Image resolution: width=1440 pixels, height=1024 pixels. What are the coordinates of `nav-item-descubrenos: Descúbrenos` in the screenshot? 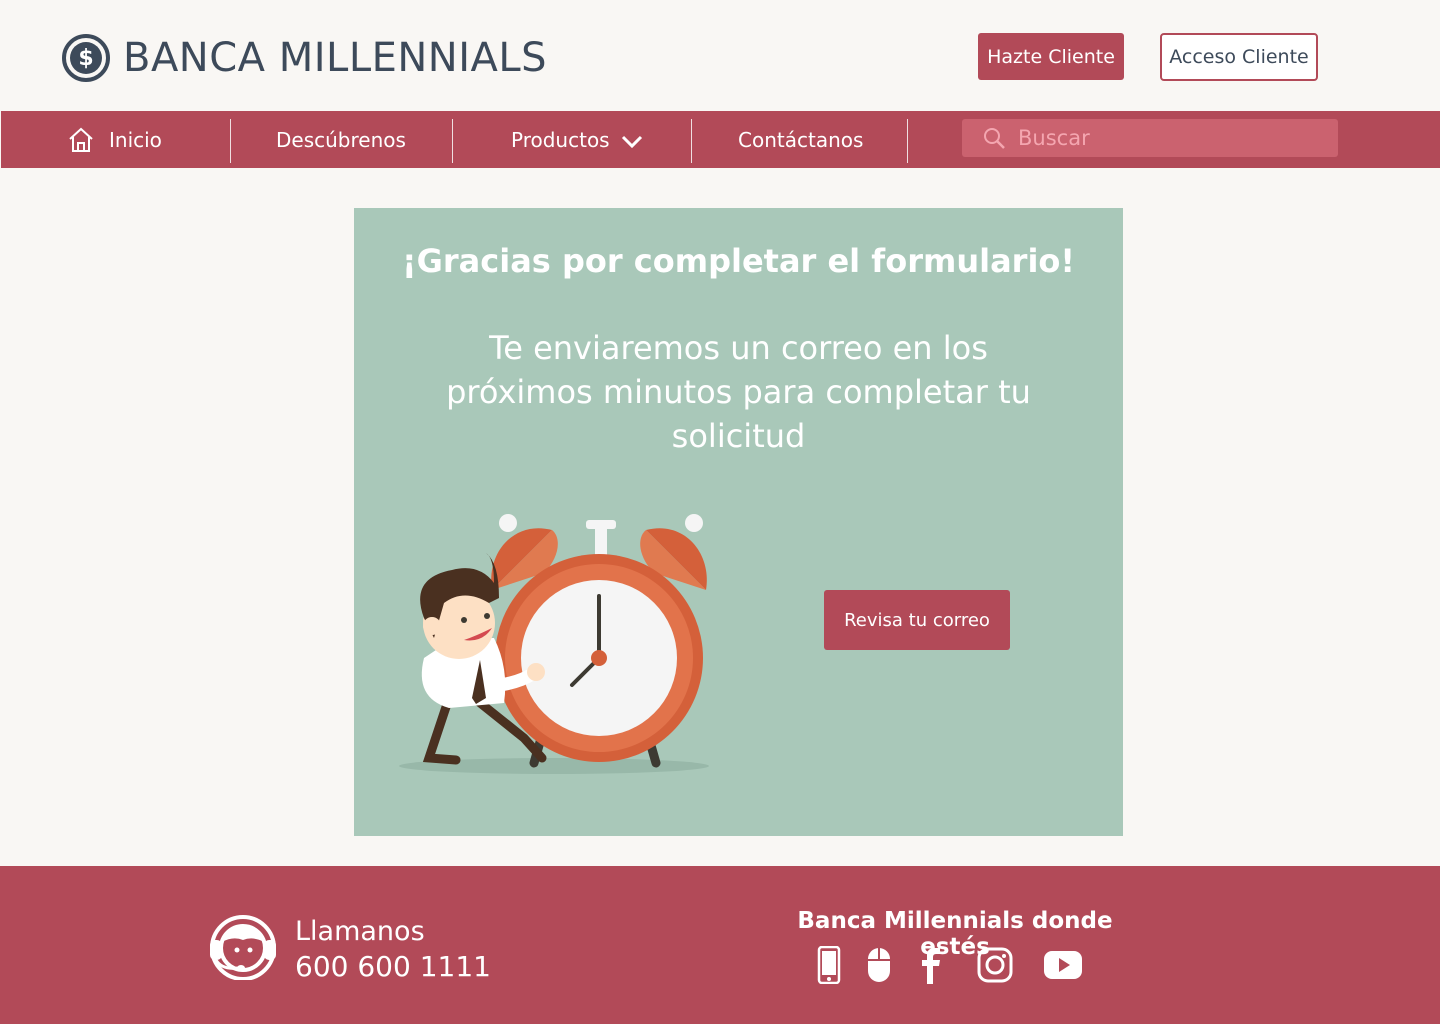 It's located at (341, 139).